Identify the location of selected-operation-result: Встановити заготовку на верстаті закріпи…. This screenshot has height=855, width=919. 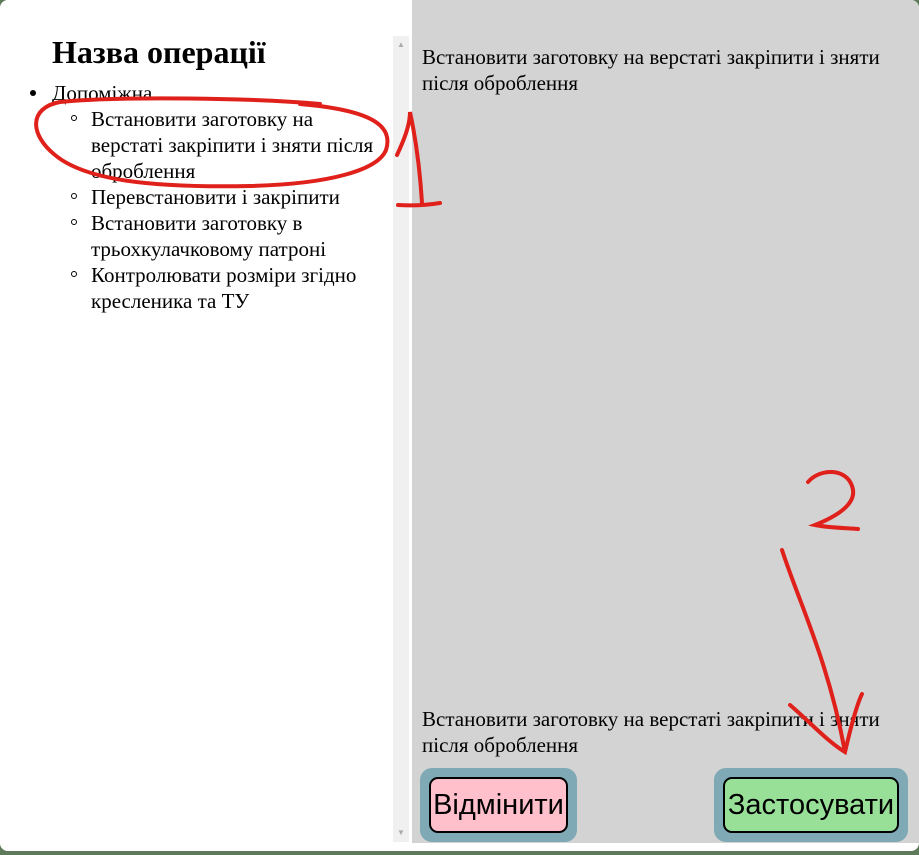
(651, 732).